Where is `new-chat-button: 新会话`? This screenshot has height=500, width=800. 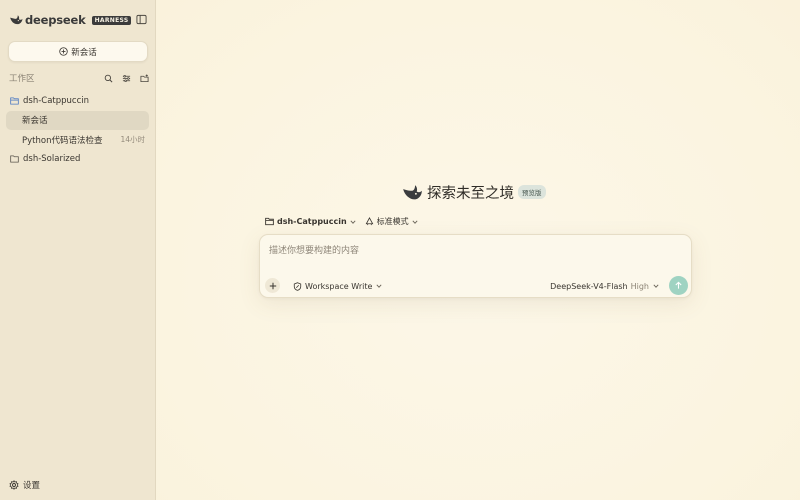 new-chat-button: 新会话 is located at coordinates (78, 51).